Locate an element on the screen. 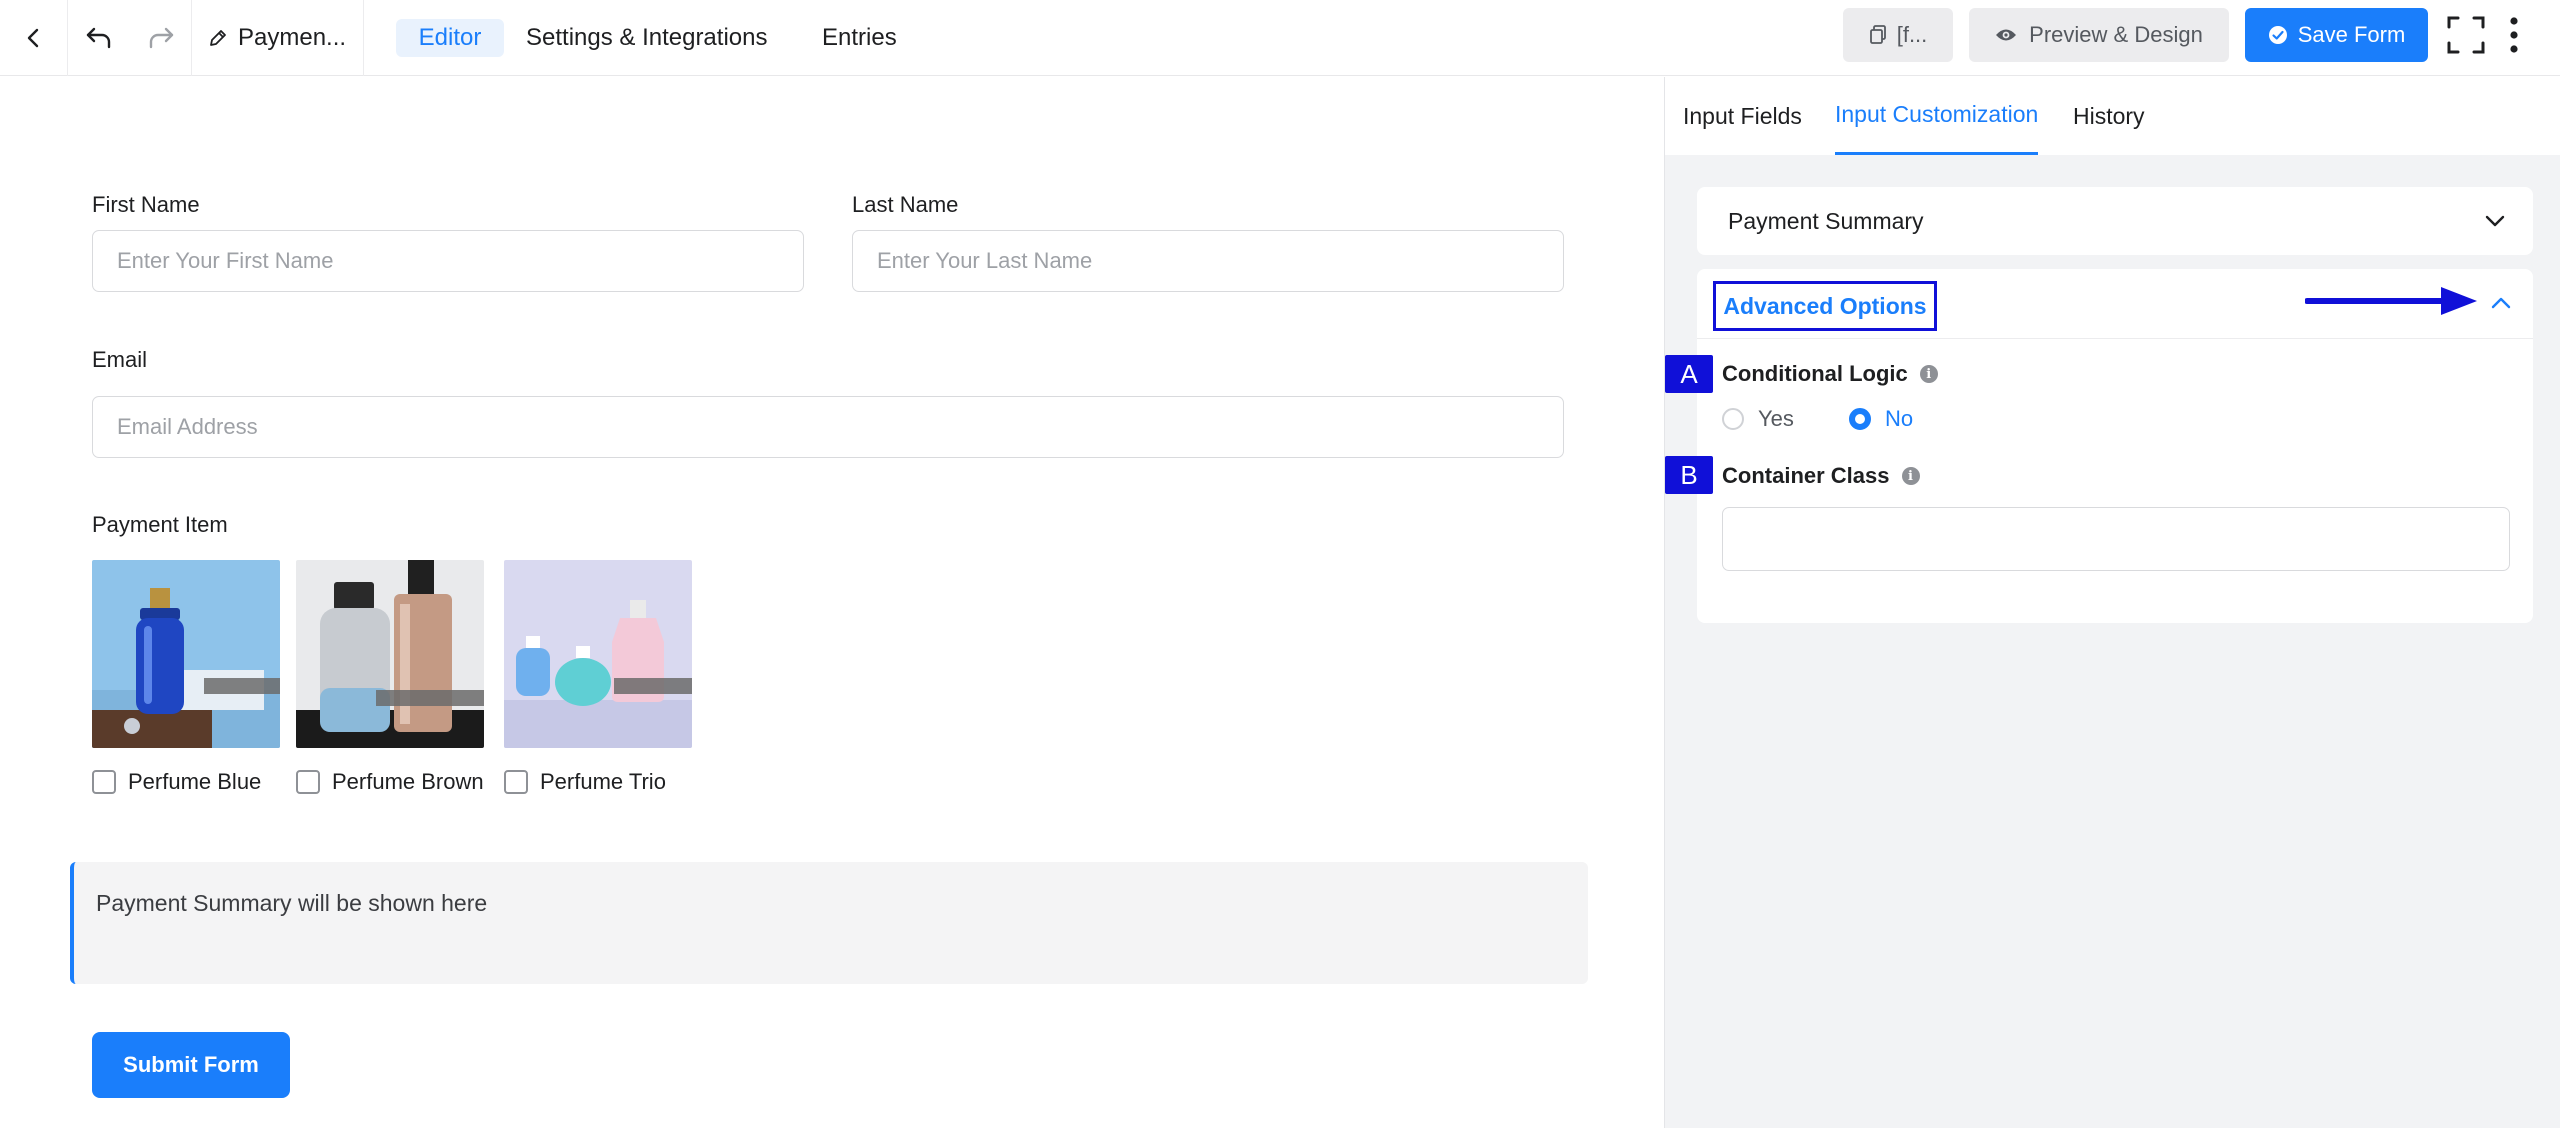 This screenshot has height=1128, width=2560. perfume-brown-option: Perfume Brown is located at coordinates (390, 782).